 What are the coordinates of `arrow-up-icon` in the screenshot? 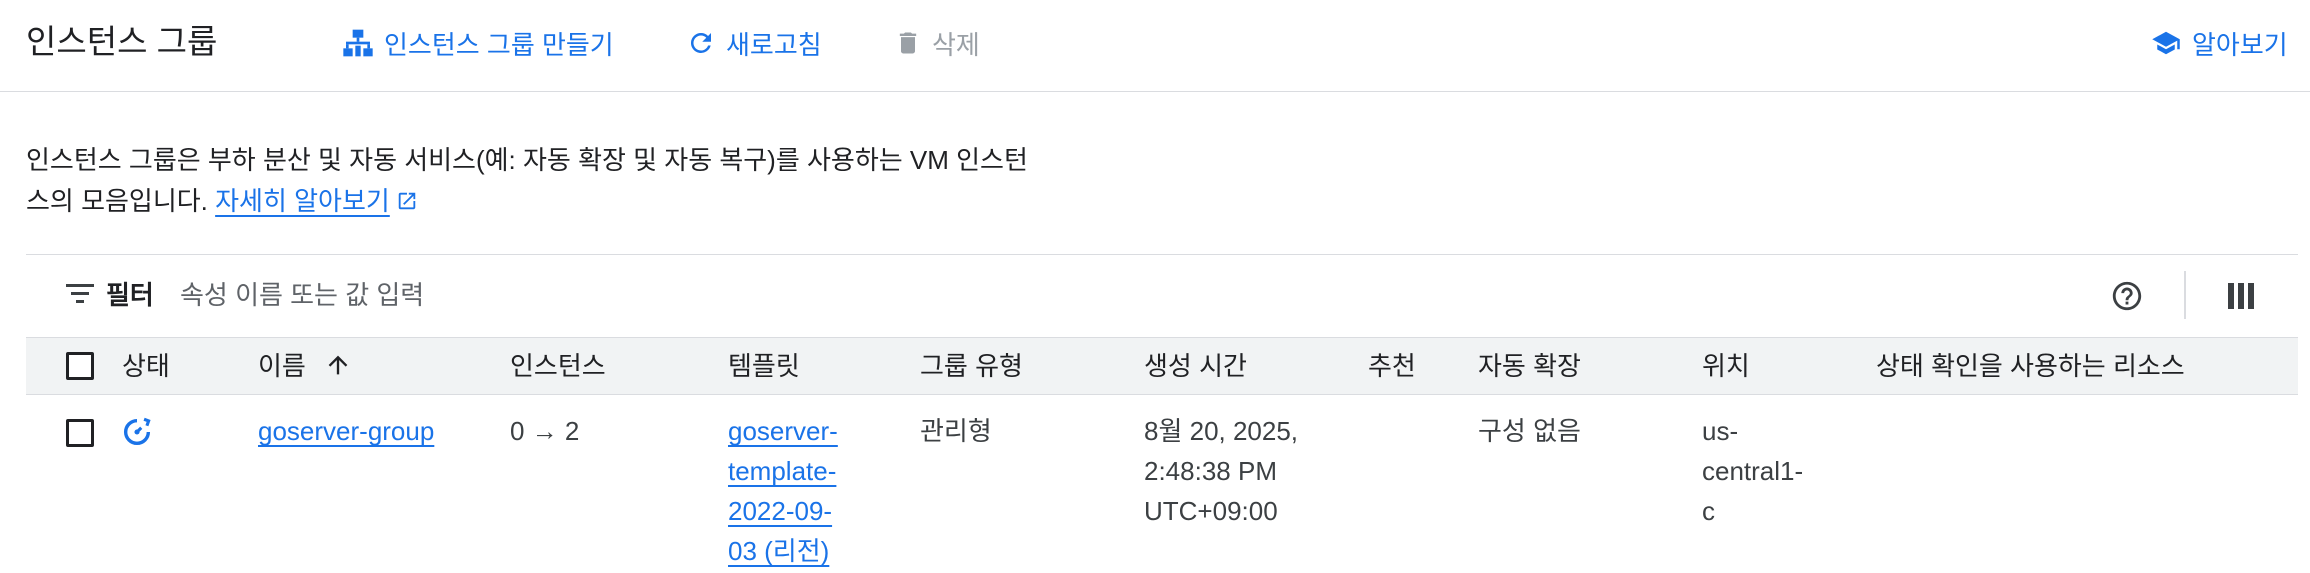 It's located at (338, 367).